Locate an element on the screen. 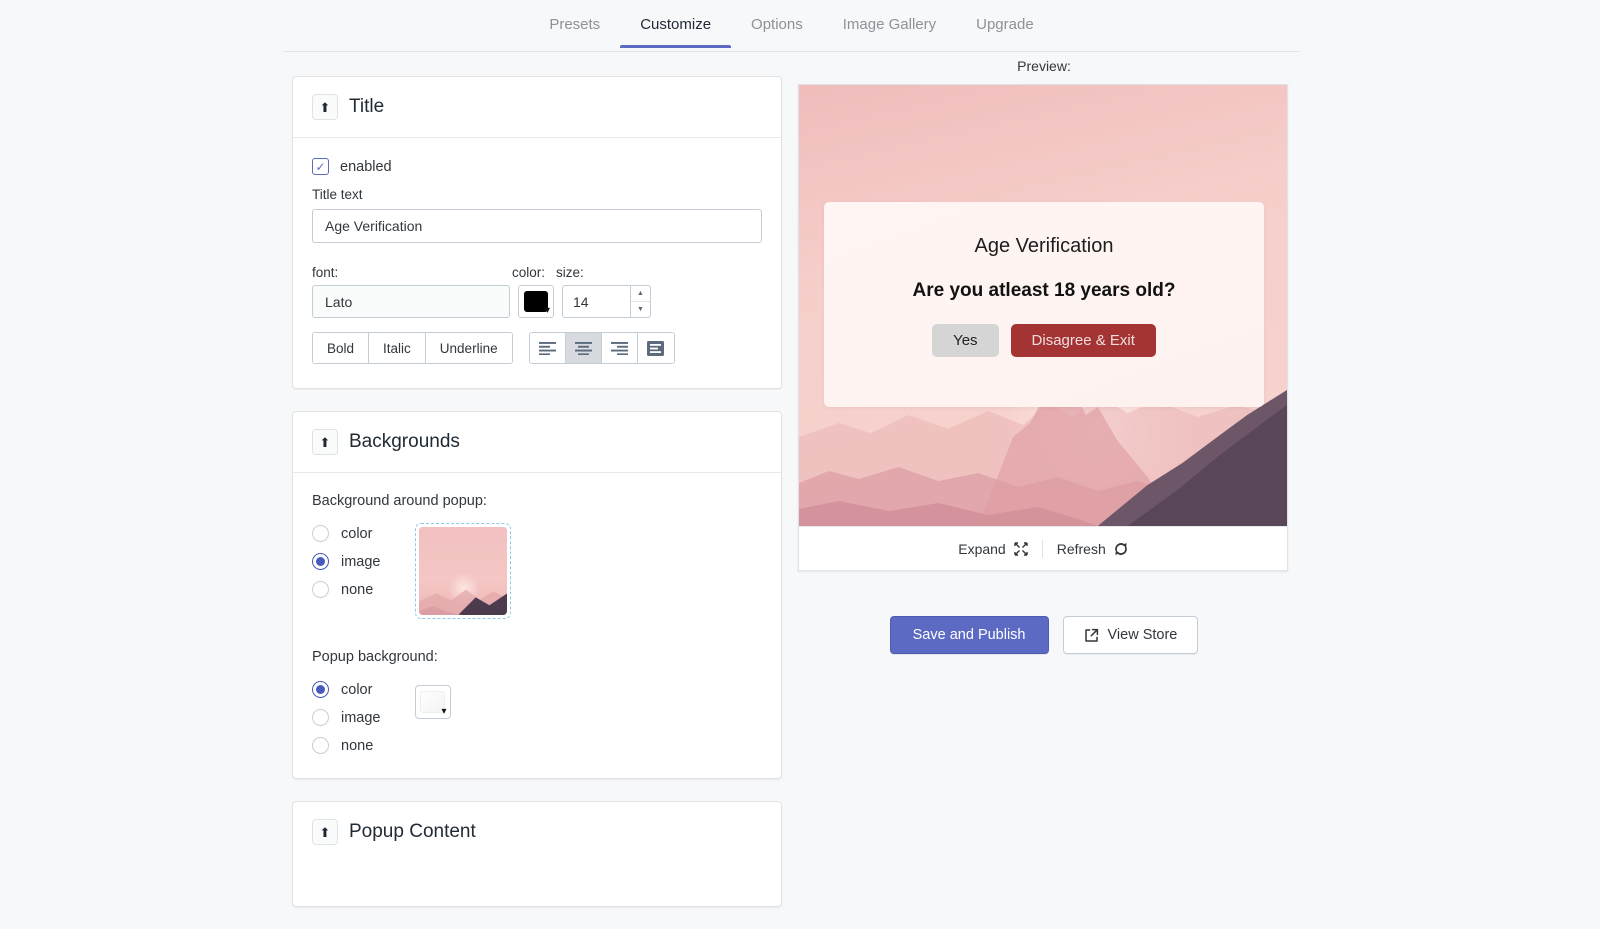 The width and height of the screenshot is (1600, 929). text-style-button-group: Bold Italic Underline is located at coordinates (412, 348).